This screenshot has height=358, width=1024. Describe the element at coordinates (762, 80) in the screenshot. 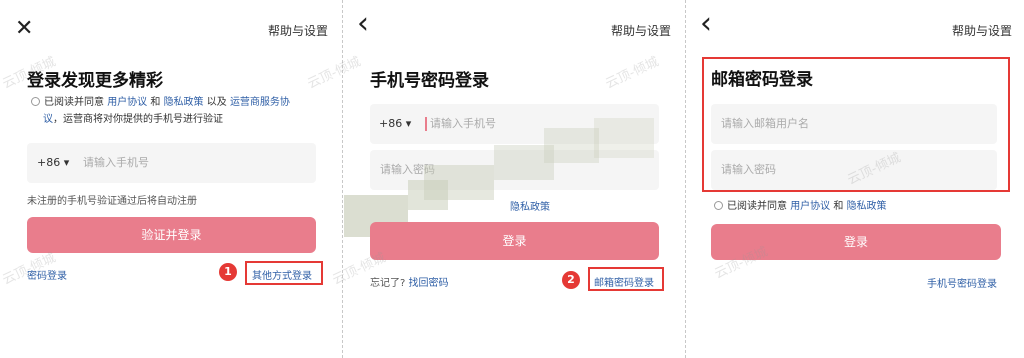

I see `page-title: 邮箱密码登录` at that location.